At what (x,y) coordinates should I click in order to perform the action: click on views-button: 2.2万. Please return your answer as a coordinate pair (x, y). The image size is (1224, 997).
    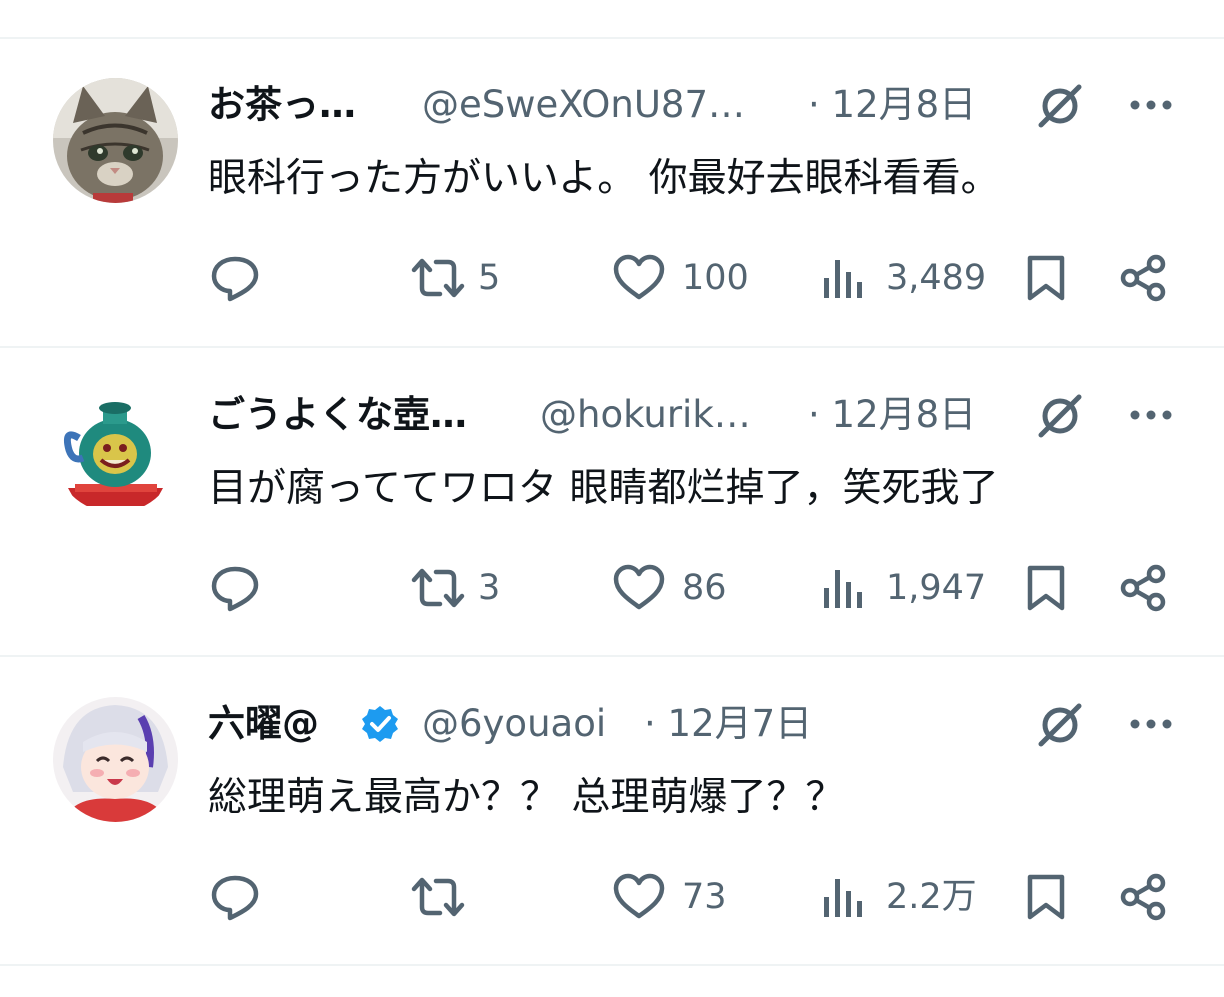
    Looking at the image, I should click on (910, 897).